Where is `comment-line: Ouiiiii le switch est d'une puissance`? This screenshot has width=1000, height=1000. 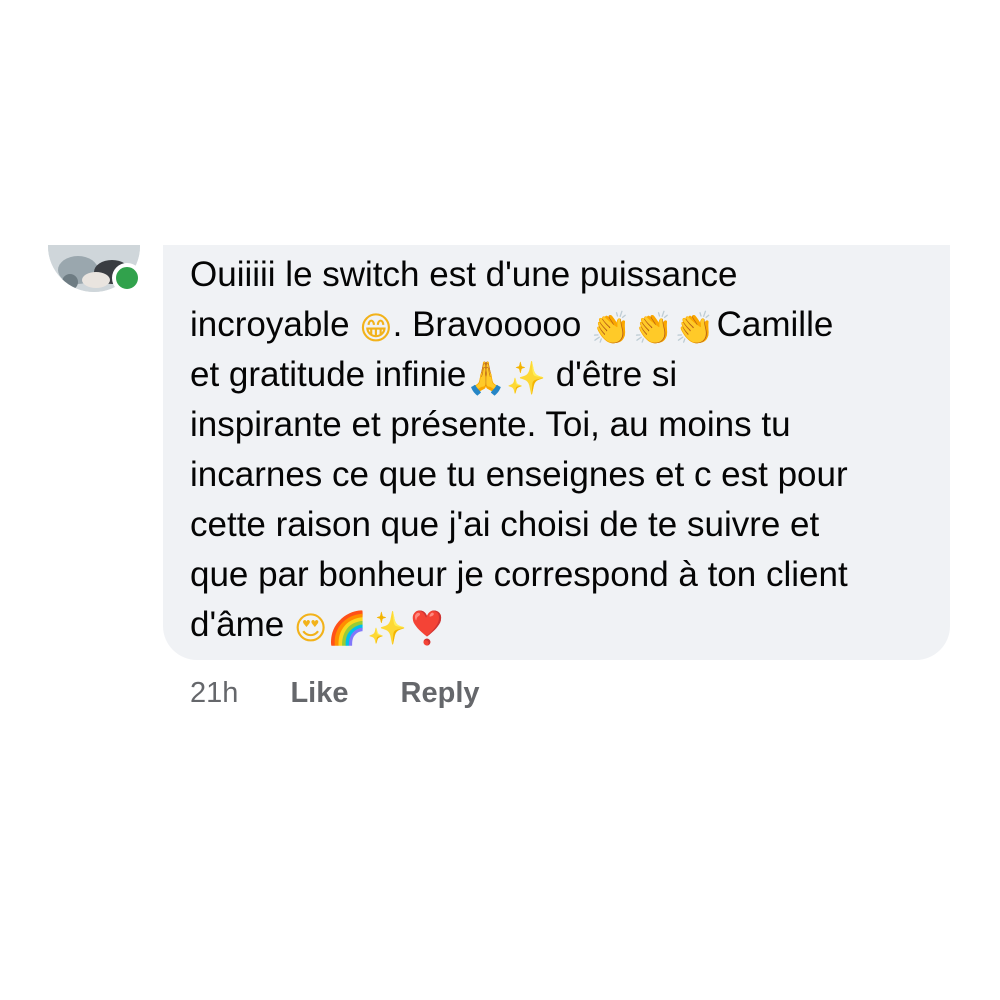
comment-line: Ouiiiii le switch est d'une puissance is located at coordinates (464, 274).